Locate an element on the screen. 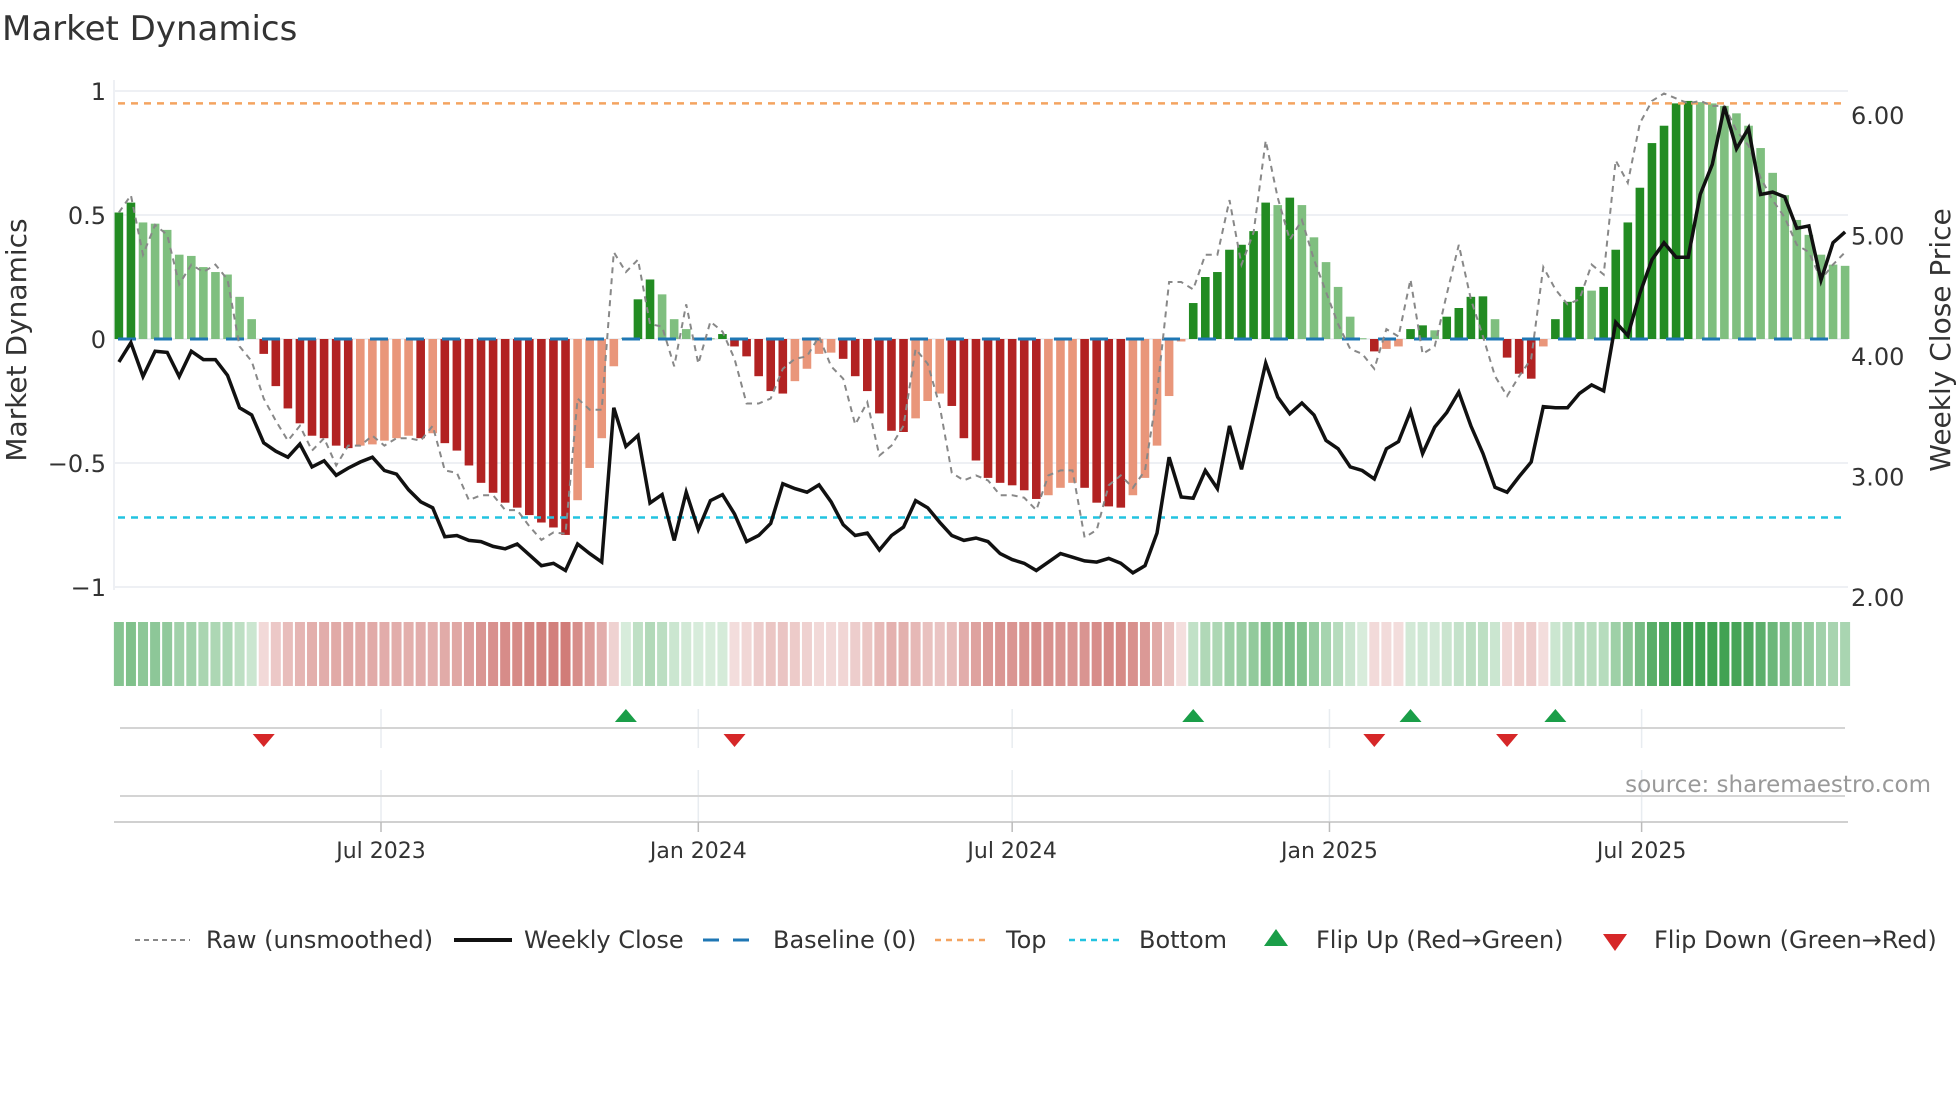  x-tick-label: Jan 2024 is located at coordinates (697, 851).